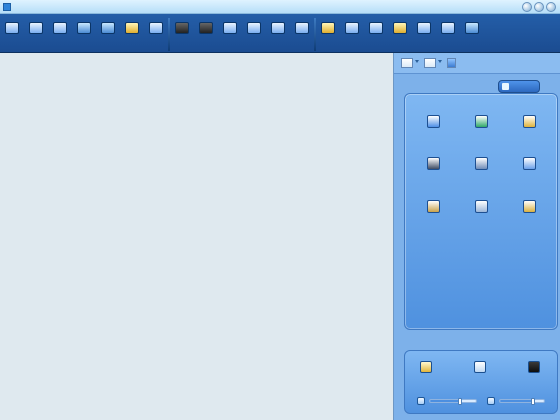 This screenshot has width=560, height=420. What do you see at coordinates (472, 28) in the screenshot?
I see `help-icon` at bounding box center [472, 28].